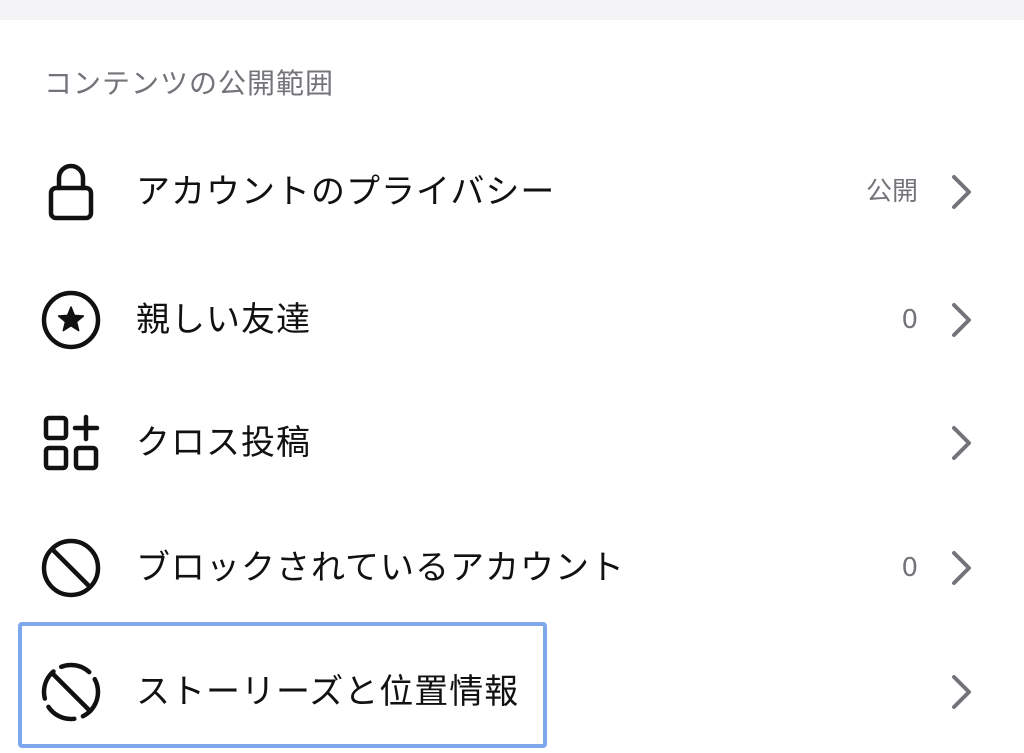 Image resolution: width=1024 pixels, height=753 pixels. What do you see at coordinates (223, 320) in the screenshot?
I see `close-friends-label: 親しい友達` at bounding box center [223, 320].